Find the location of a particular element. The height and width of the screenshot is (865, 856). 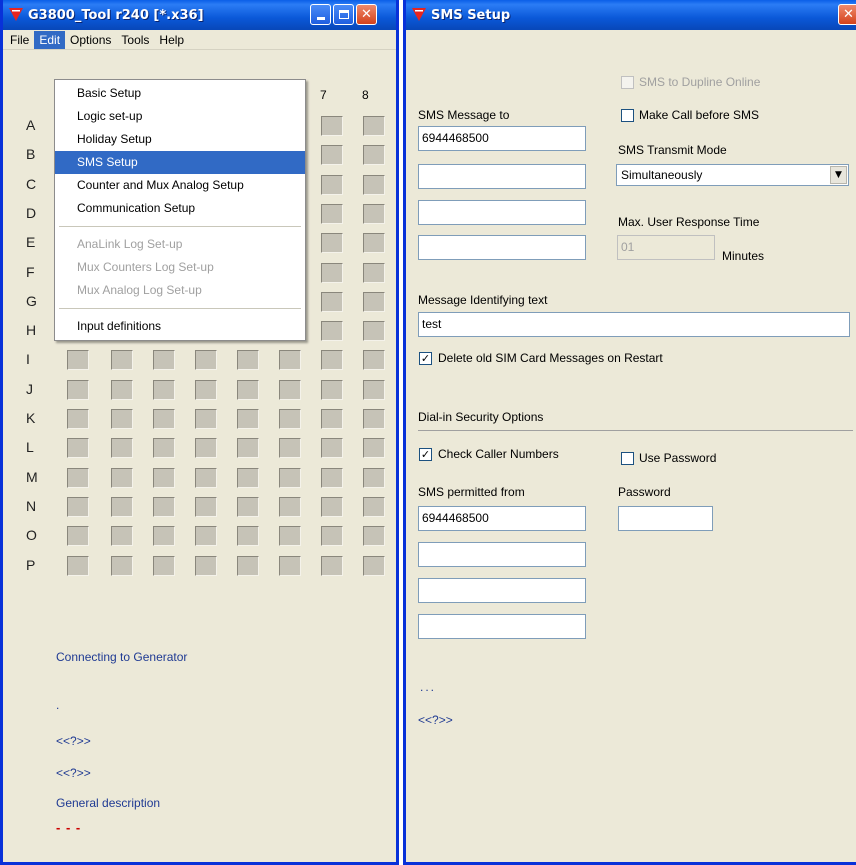

menu-file: File is located at coordinates (19, 40).